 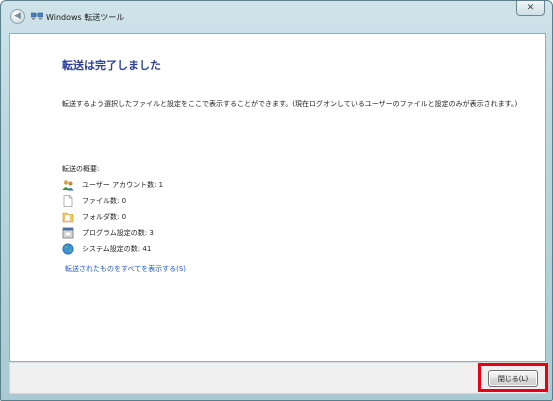 I want to click on globe-icon, so click(x=68, y=249).